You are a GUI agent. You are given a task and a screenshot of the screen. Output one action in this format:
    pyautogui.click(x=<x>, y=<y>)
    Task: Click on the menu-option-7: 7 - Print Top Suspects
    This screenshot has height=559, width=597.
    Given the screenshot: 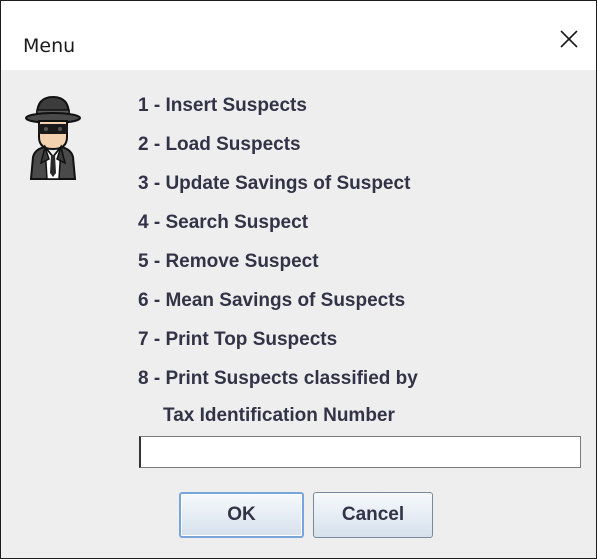 What is the action you would take?
    pyautogui.click(x=238, y=339)
    